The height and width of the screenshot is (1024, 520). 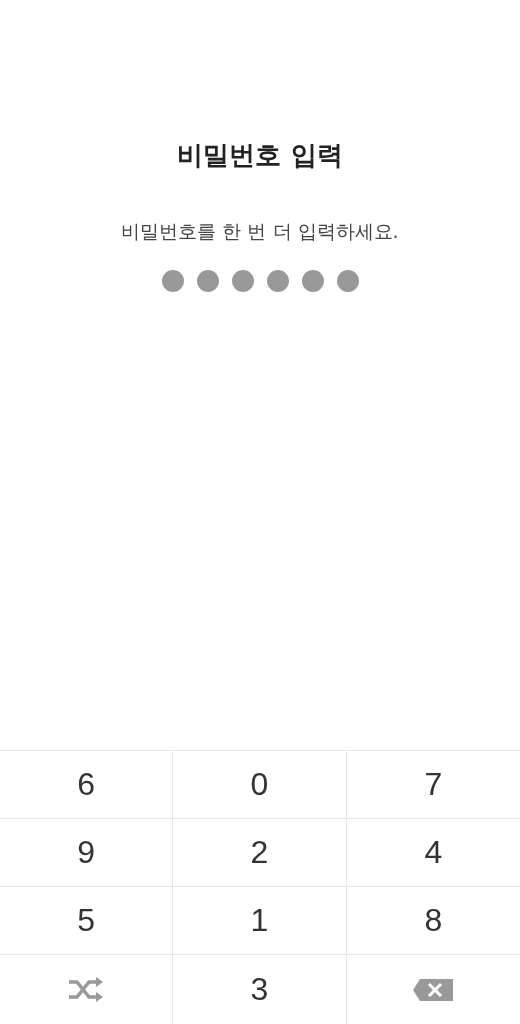 I want to click on digit-key: 1, so click(x=260, y=921).